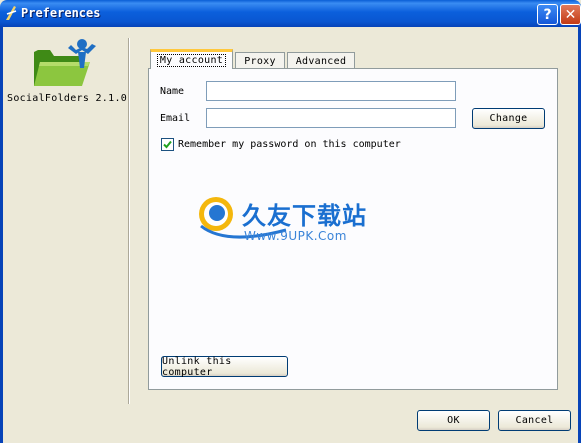 This screenshot has height=443, width=581. Describe the element at coordinates (197, 366) in the screenshot. I see `unlink-button-label: Unlink this computer` at that location.